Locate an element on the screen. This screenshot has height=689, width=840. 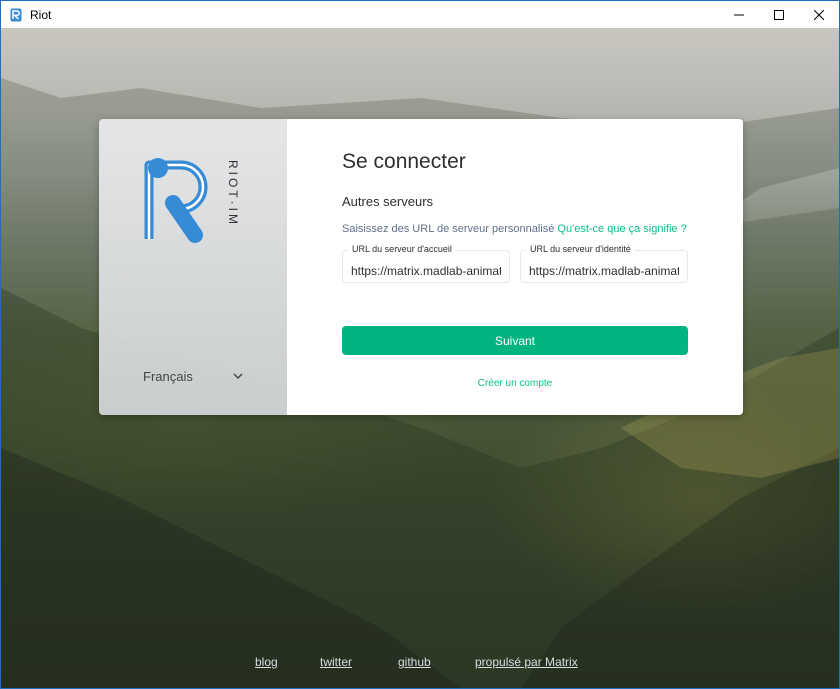
language-dropdown: Français is located at coordinates (193, 376).